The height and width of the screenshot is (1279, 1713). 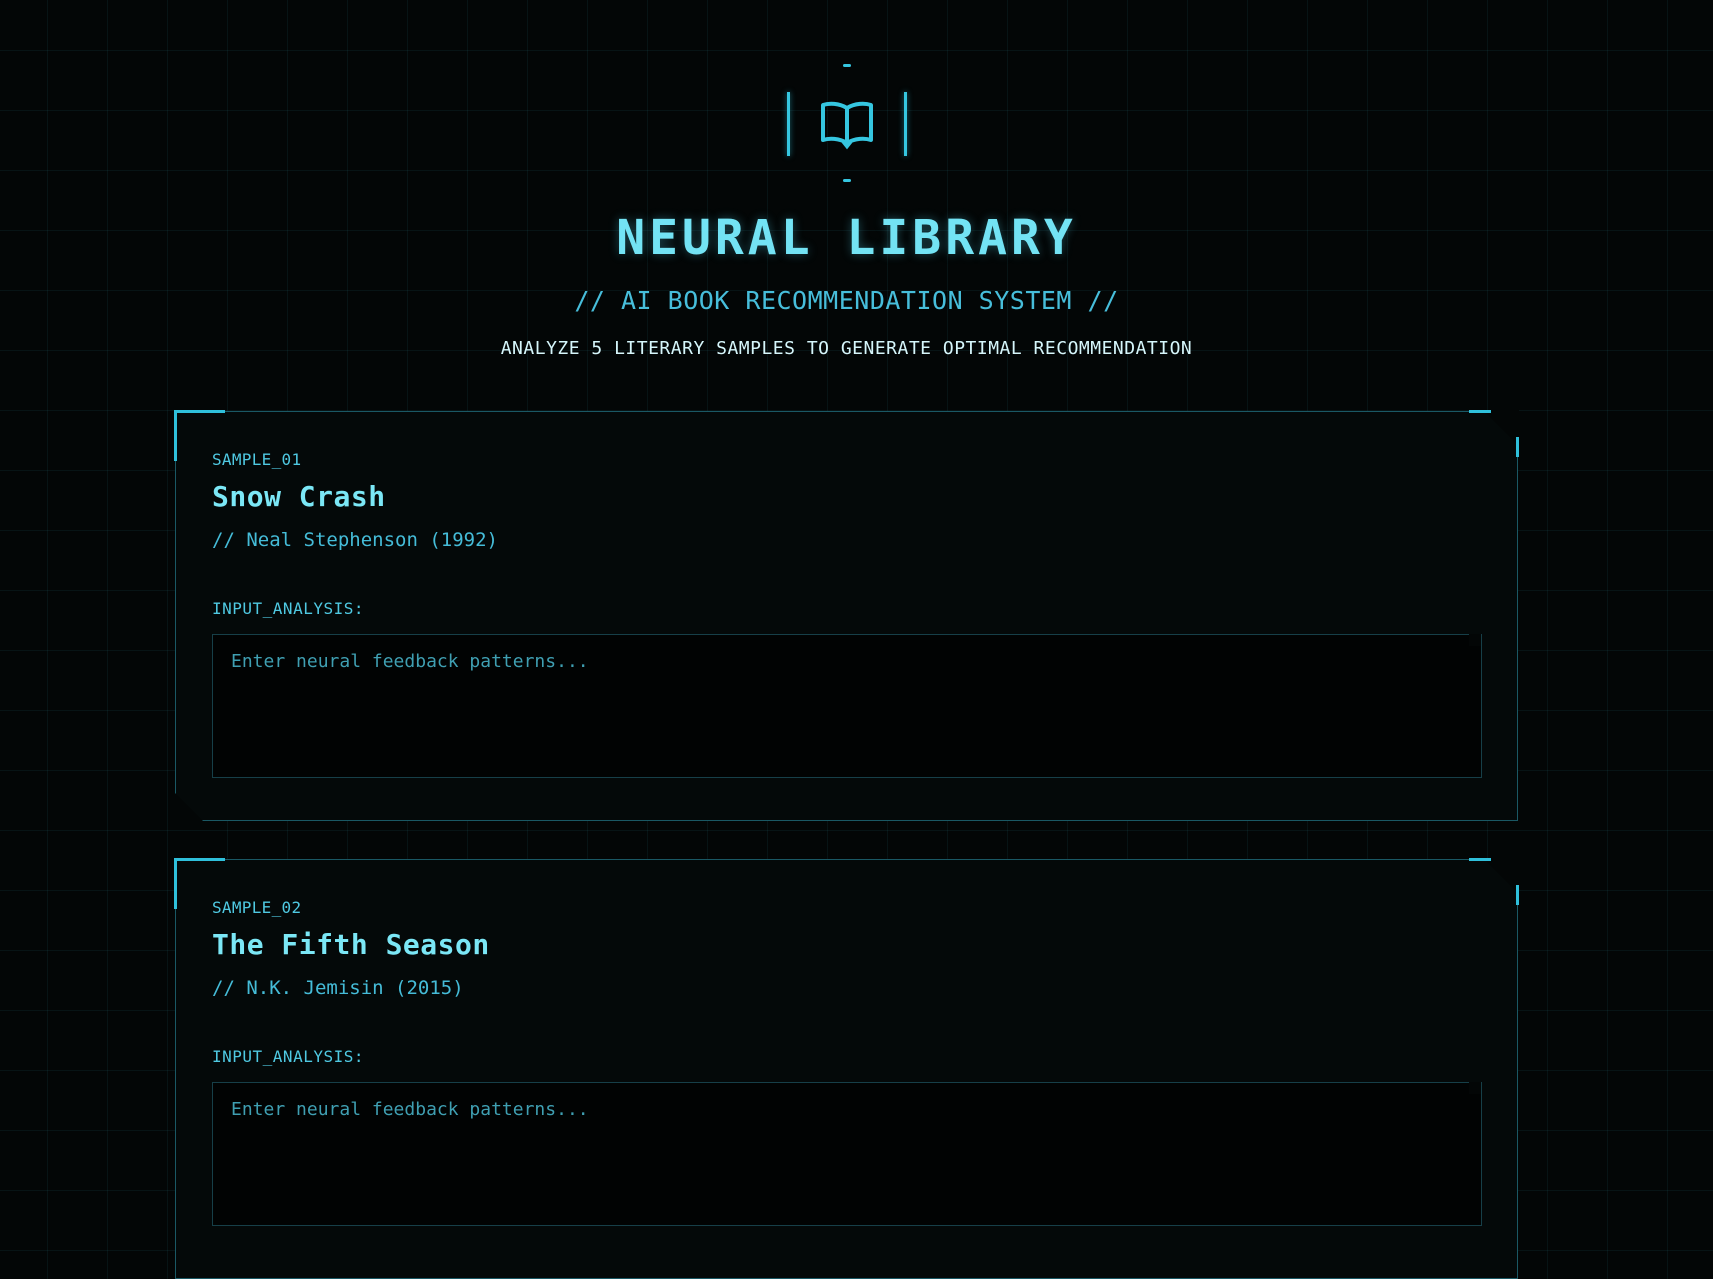 What do you see at coordinates (846, 300) in the screenshot?
I see `page-subtitle: // AI BOOK RECOMMENDATION SYSTEM //` at bounding box center [846, 300].